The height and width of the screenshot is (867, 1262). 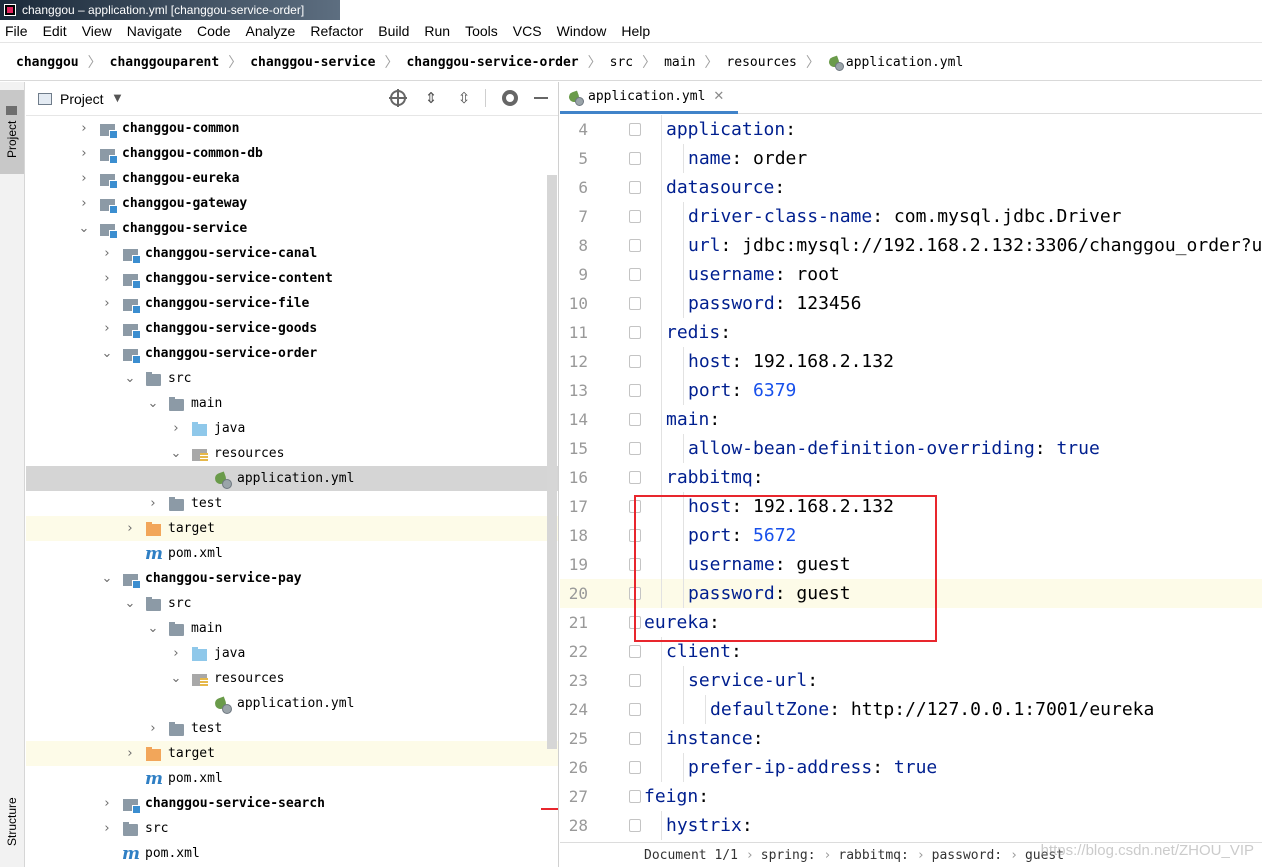 I want to click on menu-edit: Edit, so click(x=55, y=31).